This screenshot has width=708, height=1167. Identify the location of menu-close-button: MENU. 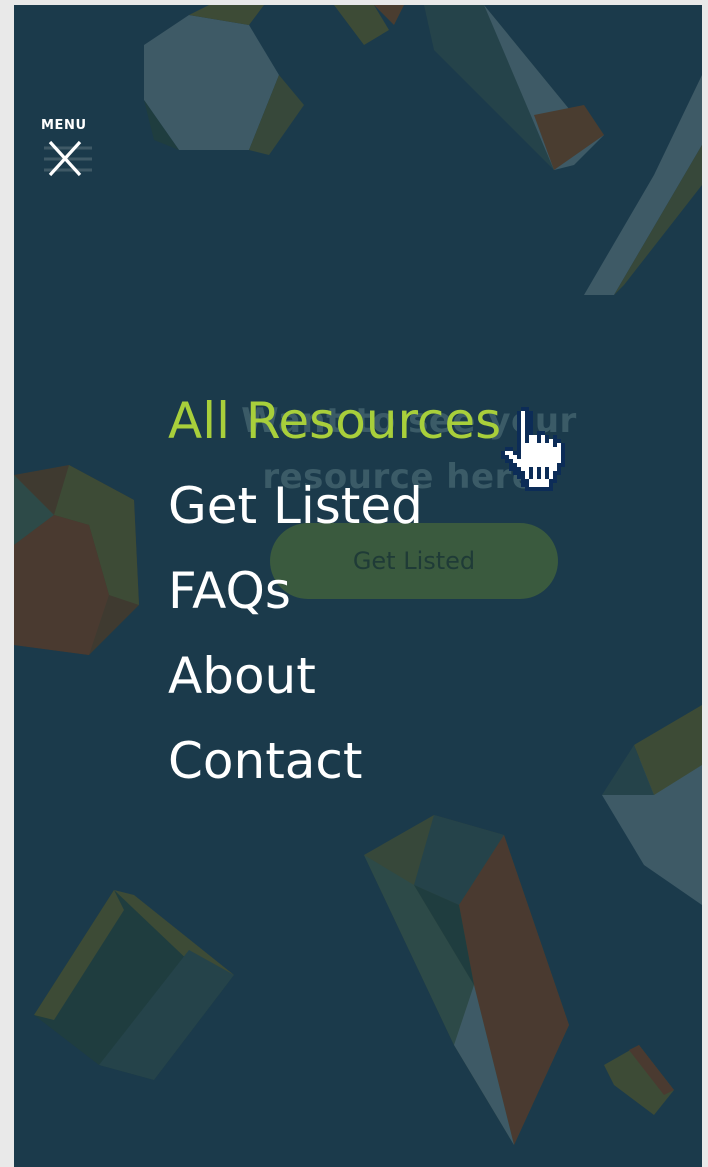
(68, 150).